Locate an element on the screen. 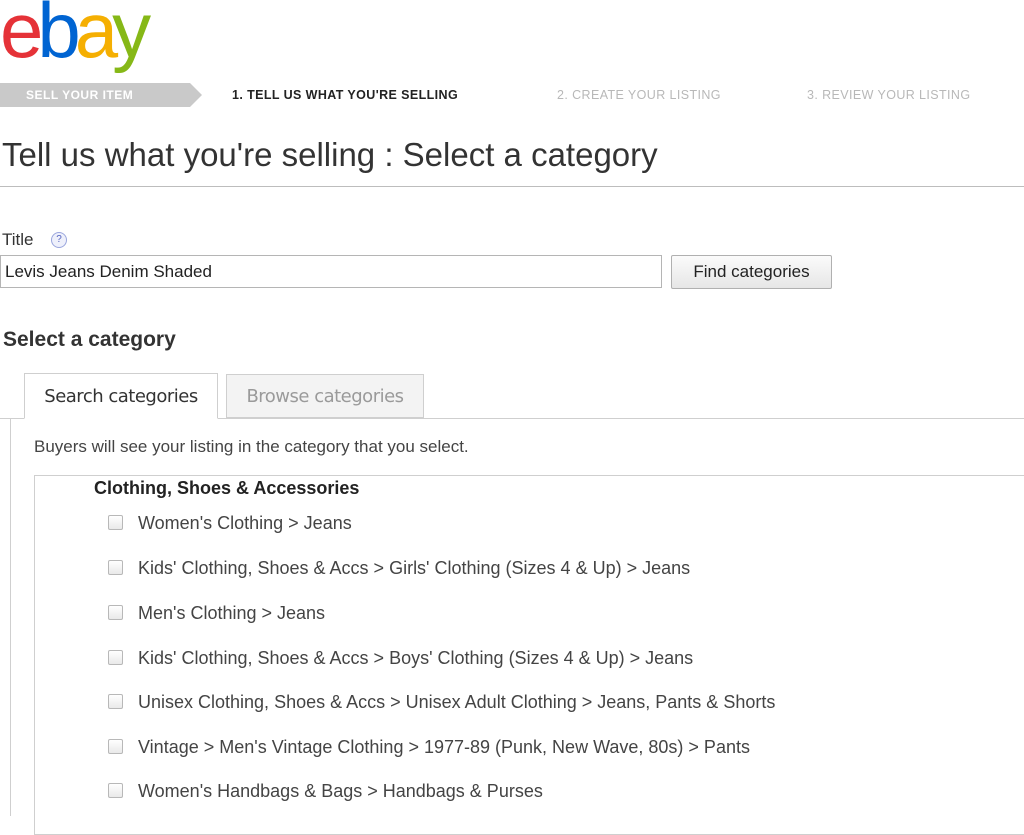 The width and height of the screenshot is (1024, 835). logo-letter-y: y is located at coordinates (131, 37).